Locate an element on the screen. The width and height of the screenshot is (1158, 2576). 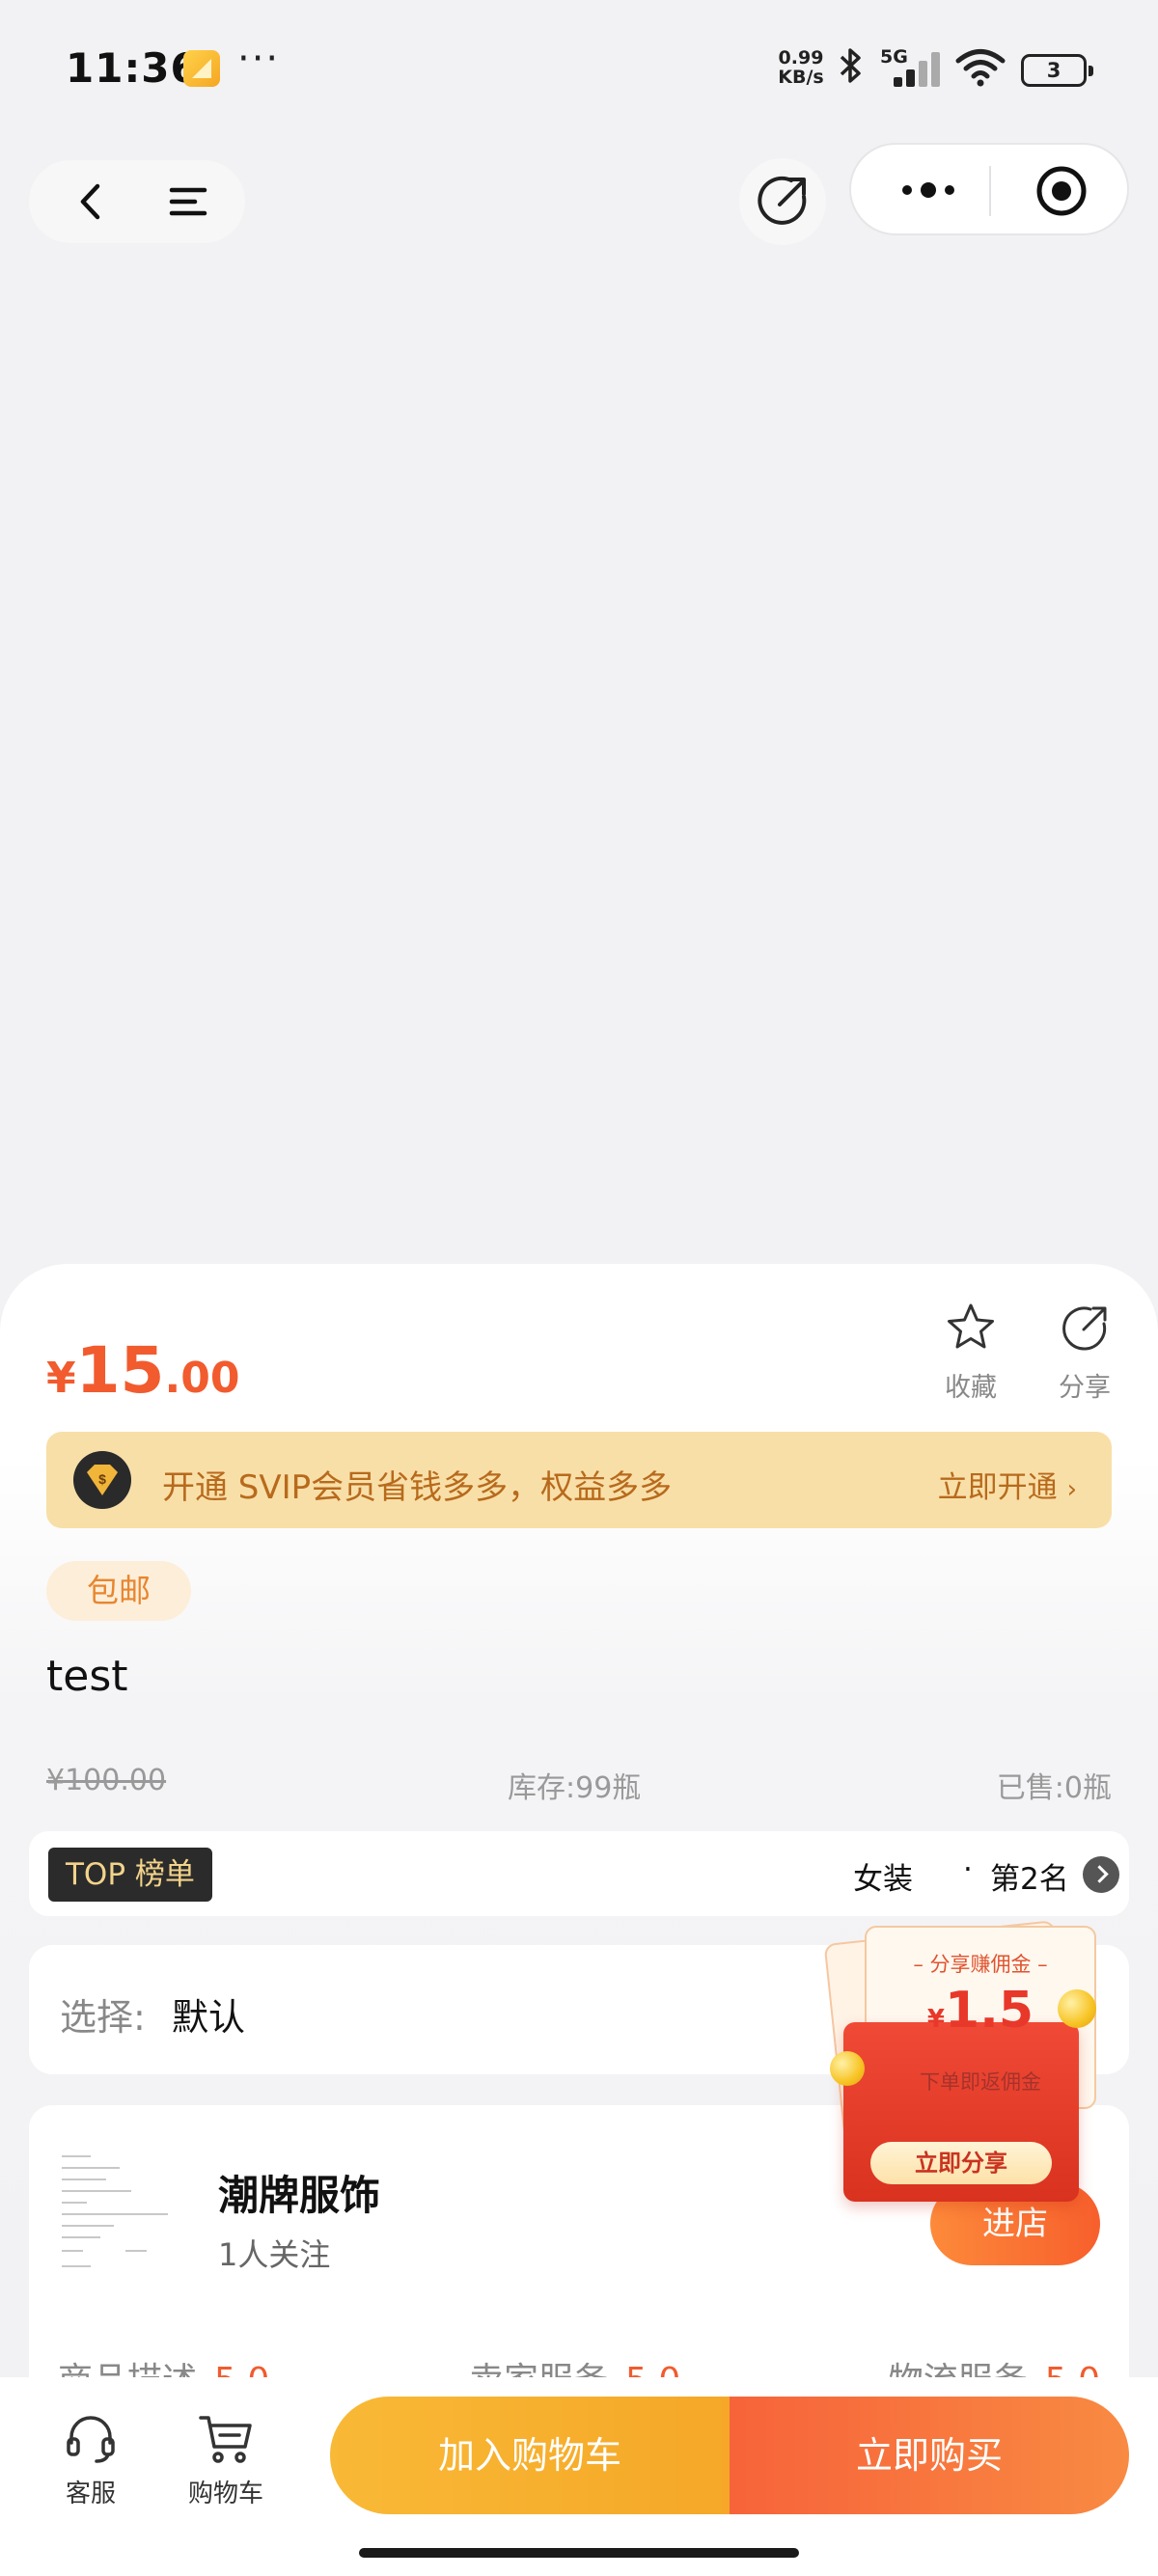
net-speed: 0.99 KB/s is located at coordinates (801, 67).